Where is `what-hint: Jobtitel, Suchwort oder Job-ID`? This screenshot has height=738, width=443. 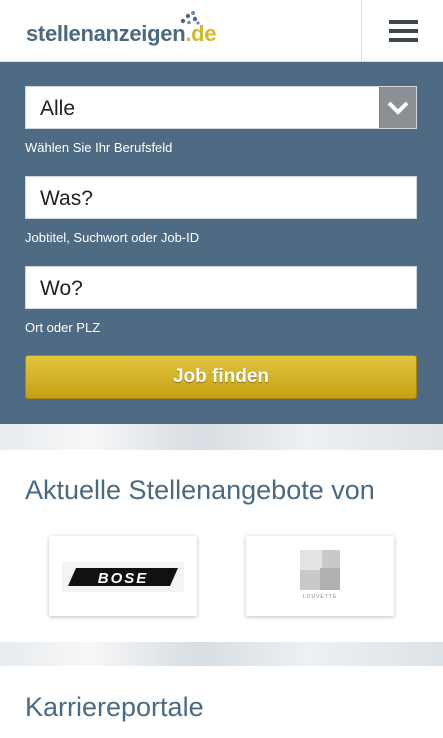
what-hint: Jobtitel, Suchwort oder Job-ID is located at coordinates (112, 237).